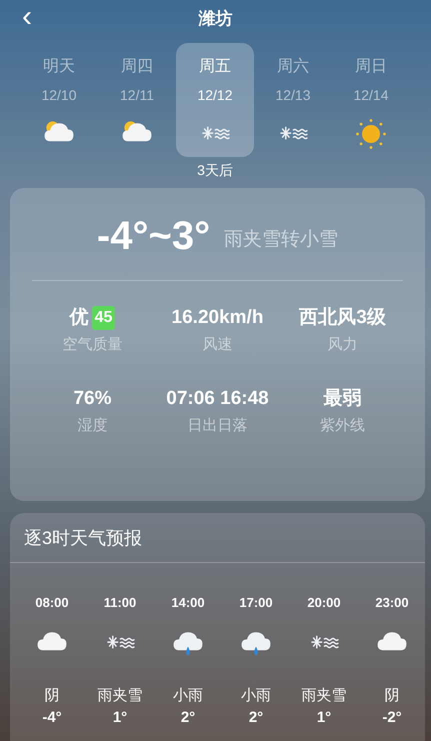 Image resolution: width=431 pixels, height=741 pixels. What do you see at coordinates (27, 17) in the screenshot?
I see `back-button: ‹` at bounding box center [27, 17].